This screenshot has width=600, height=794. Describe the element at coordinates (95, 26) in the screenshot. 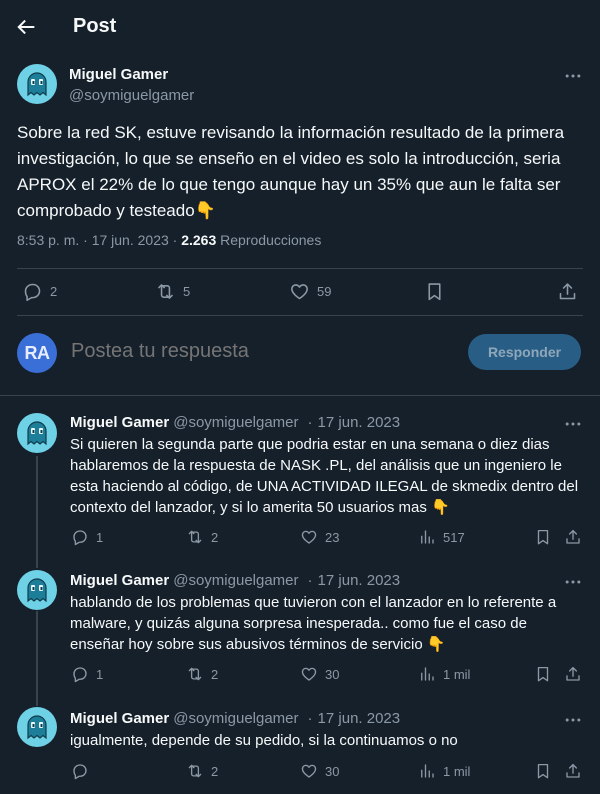

I see `page-title: Post` at that location.